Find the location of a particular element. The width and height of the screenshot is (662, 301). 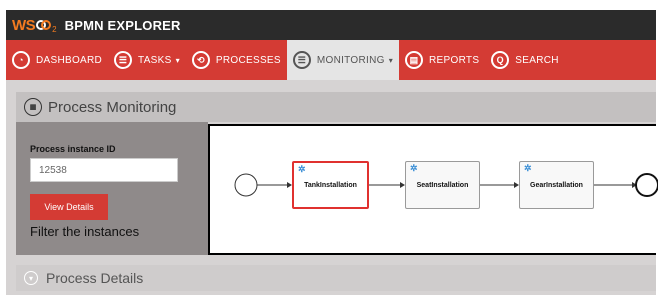

nav-monitoring: ☰ MONITORING ▾ is located at coordinates (343, 60).